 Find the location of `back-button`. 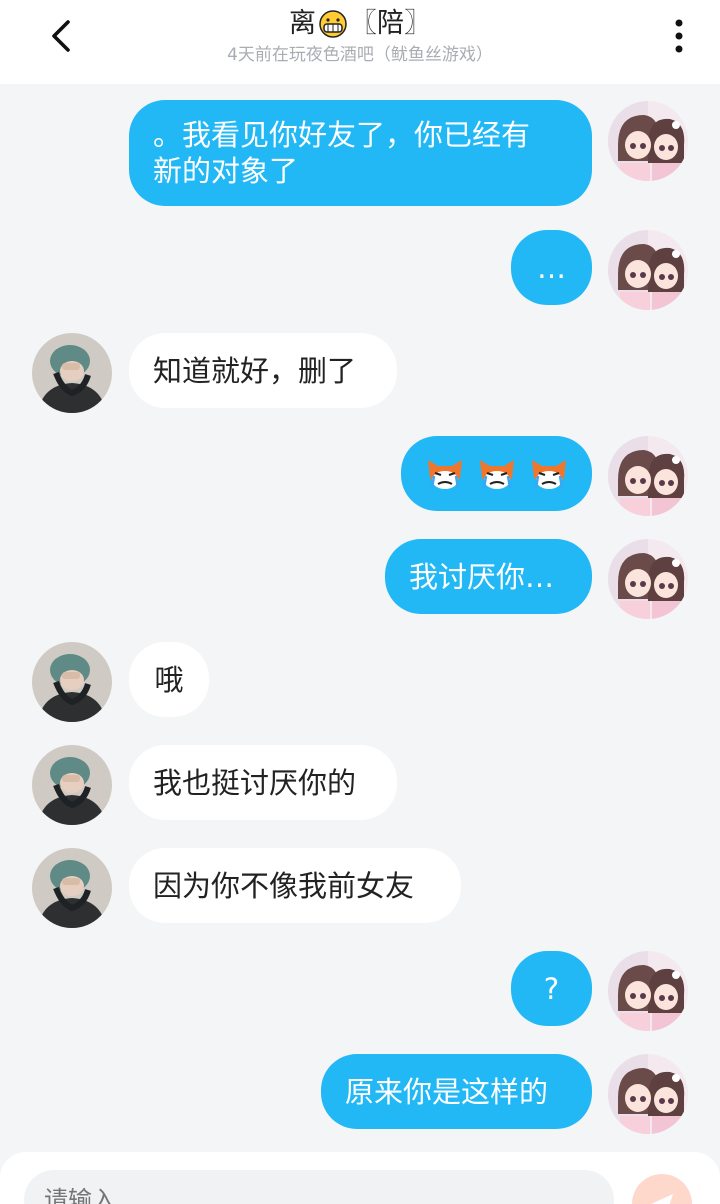

back-button is located at coordinates (62, 36).